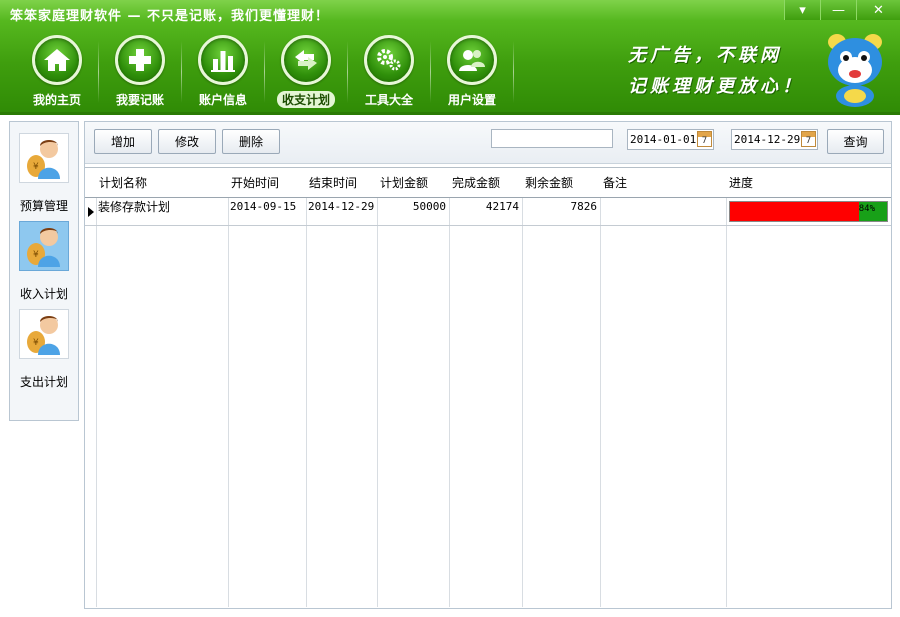 This screenshot has height=617, width=900. I want to click on sidebar-item-budget: ¥ 预算管理, so click(44, 173).